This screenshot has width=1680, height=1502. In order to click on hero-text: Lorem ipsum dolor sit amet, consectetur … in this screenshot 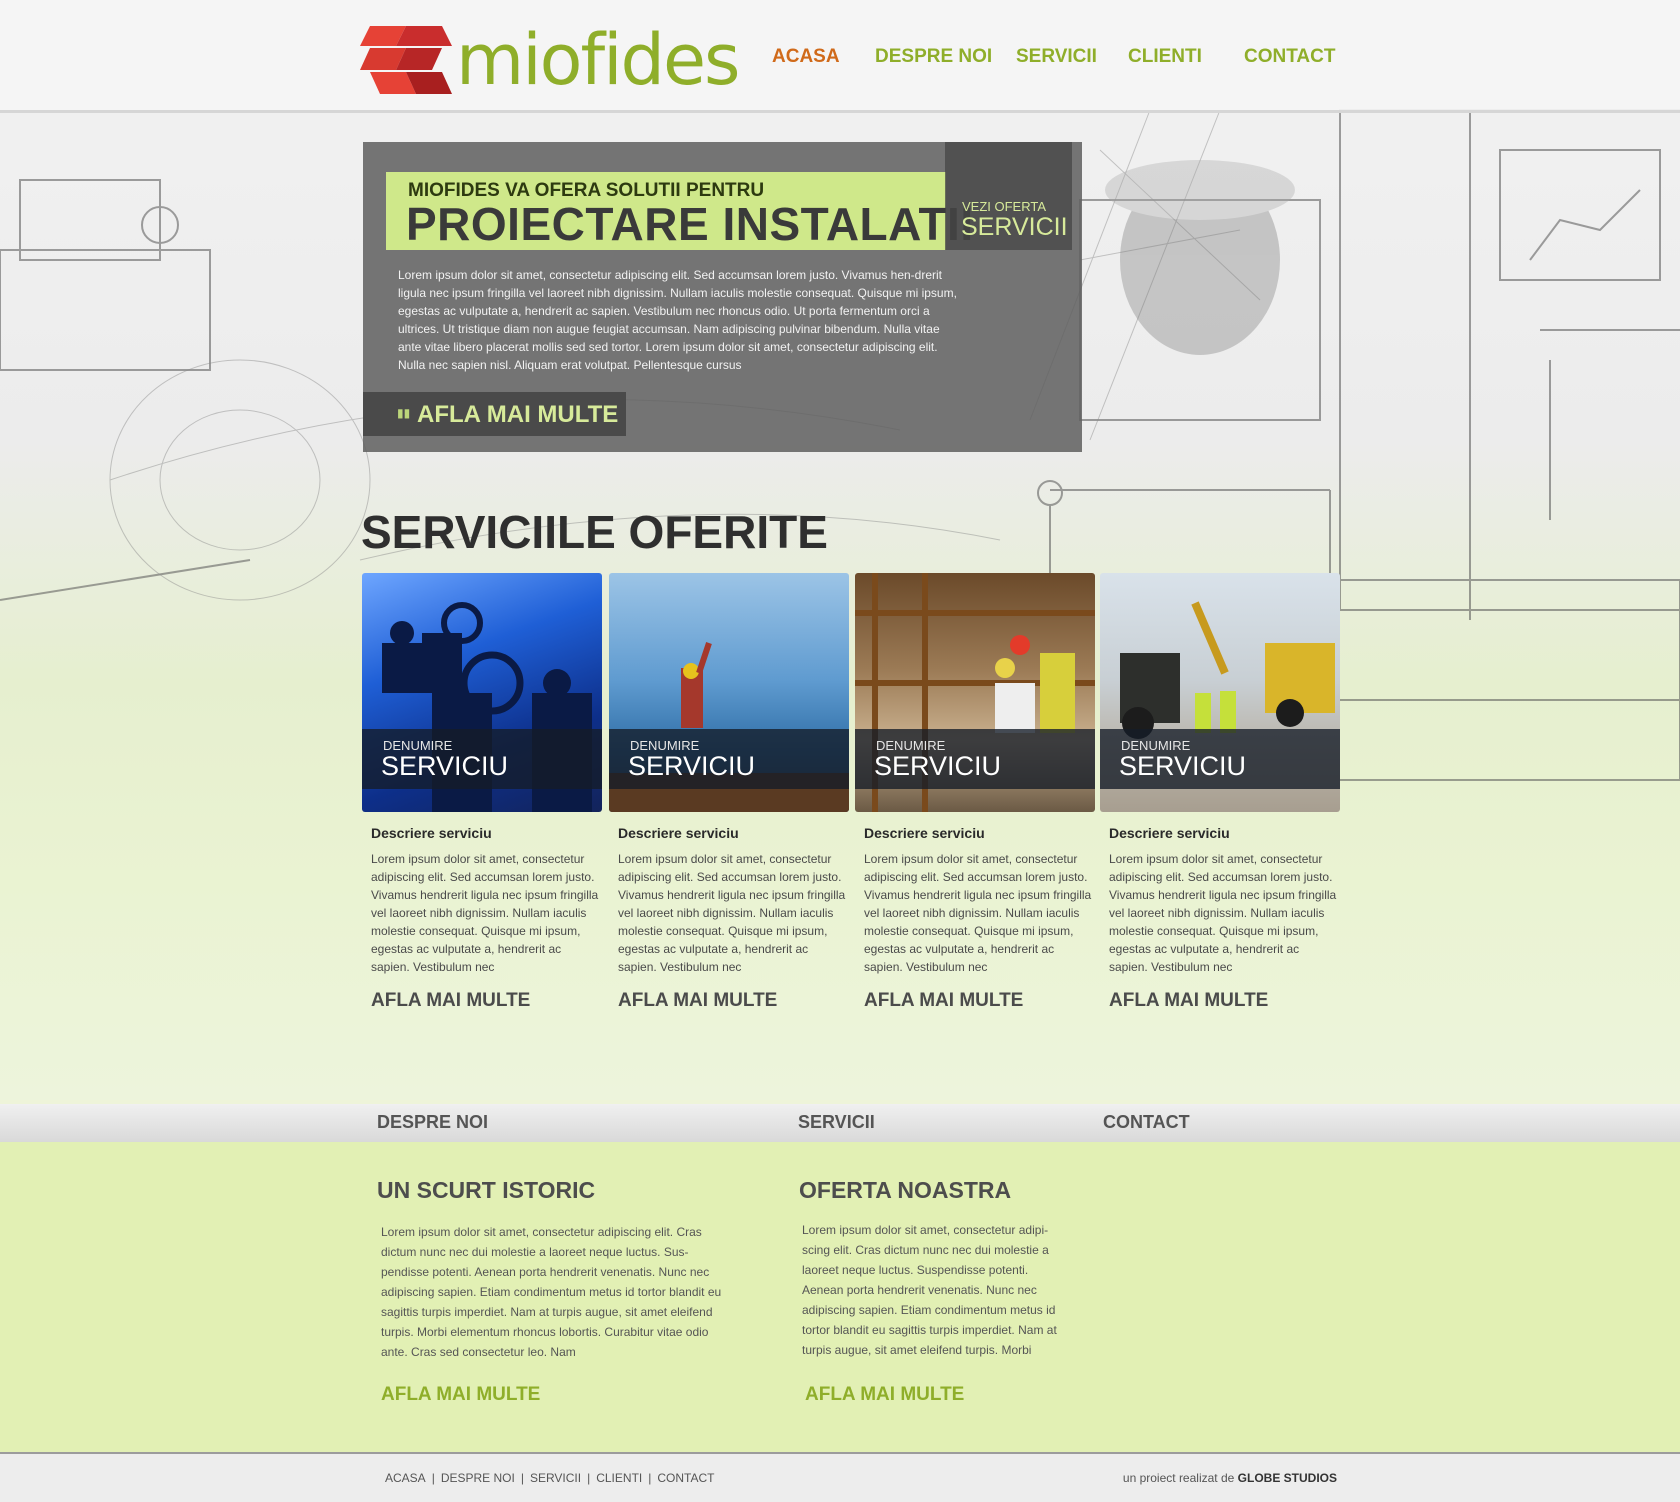, I will do `click(677, 320)`.